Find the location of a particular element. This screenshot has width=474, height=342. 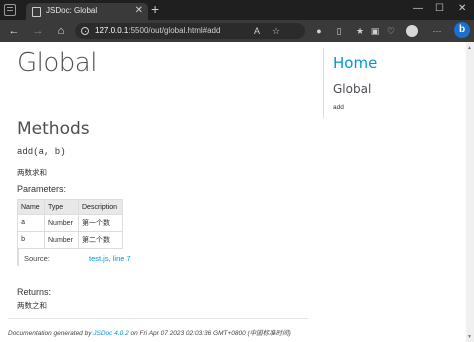

back-icon: ← is located at coordinates (14, 31).